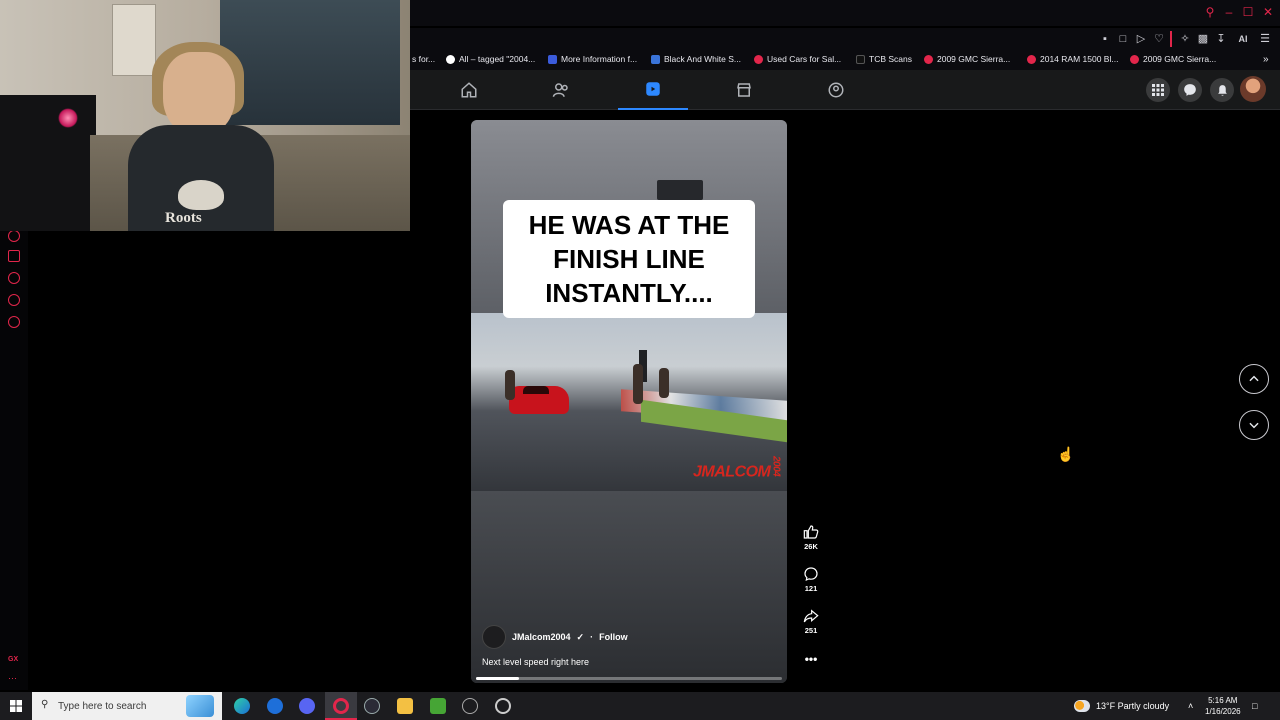  Describe the element at coordinates (183, 218) in the screenshot. I see `webcam-hoodie-text: Roots` at that location.